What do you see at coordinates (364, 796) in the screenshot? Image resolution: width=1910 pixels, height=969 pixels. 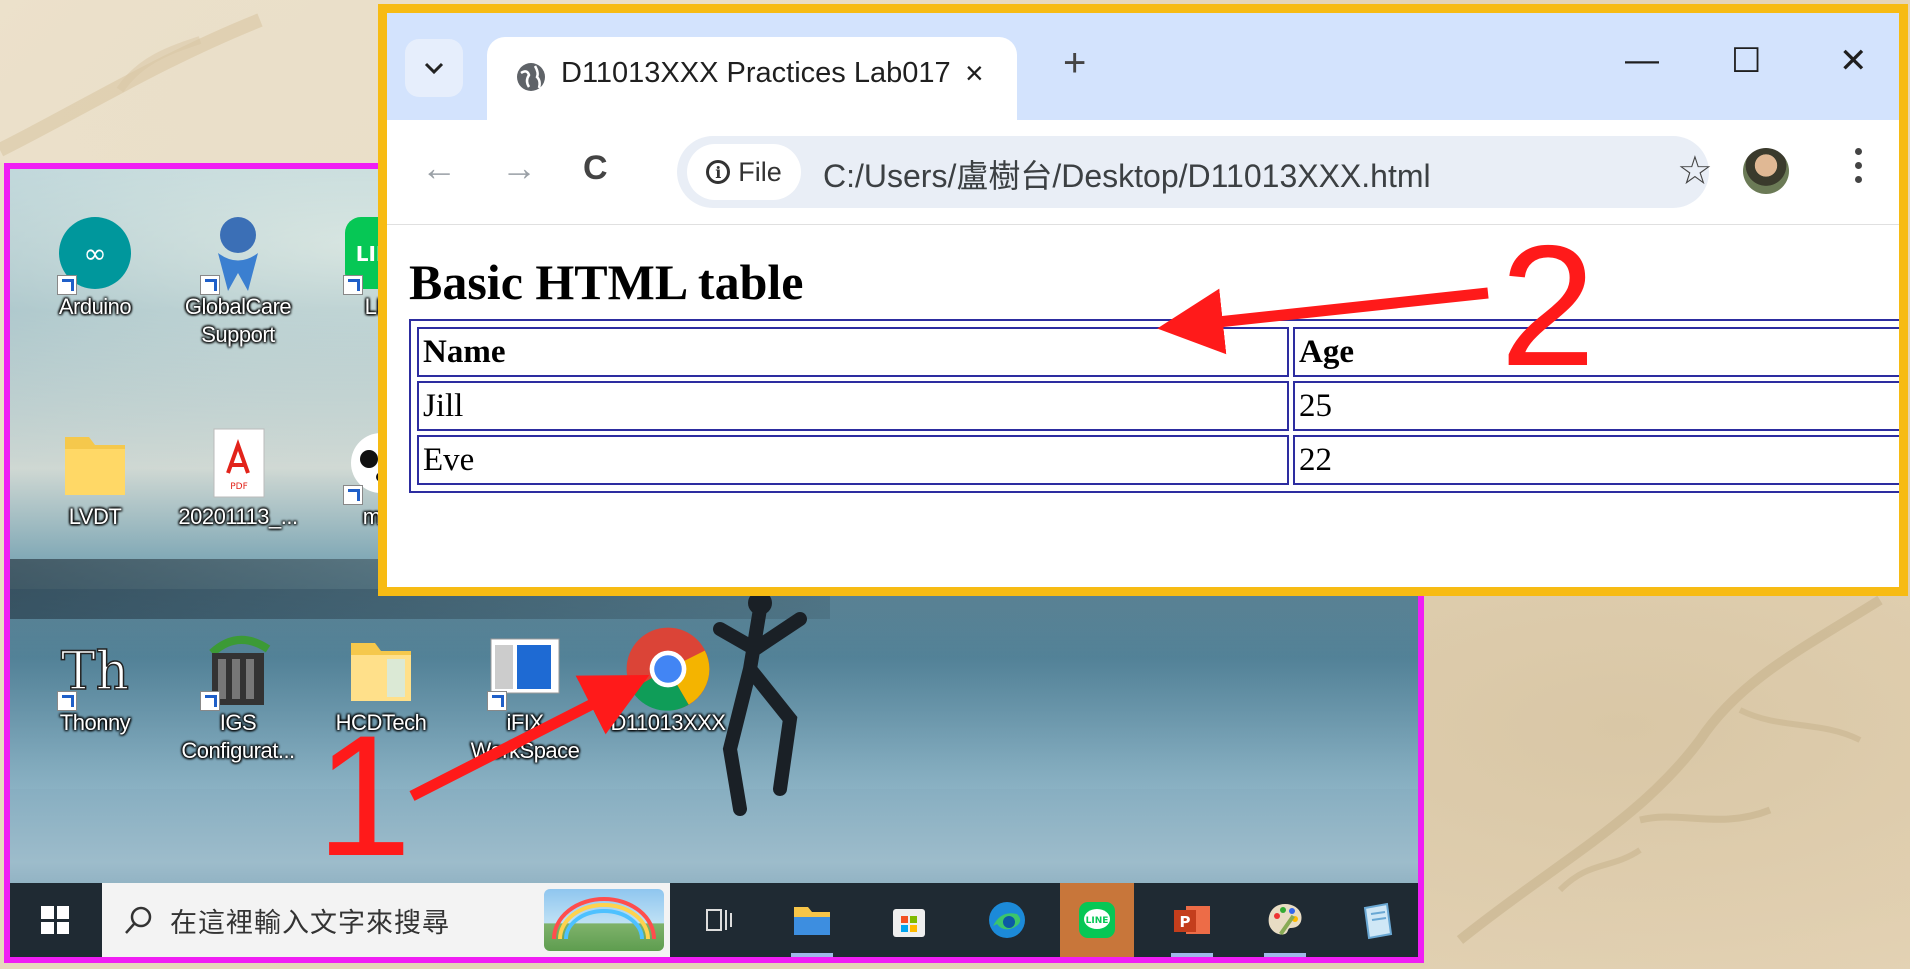 I see `annotation-number-1: 1` at bounding box center [364, 796].